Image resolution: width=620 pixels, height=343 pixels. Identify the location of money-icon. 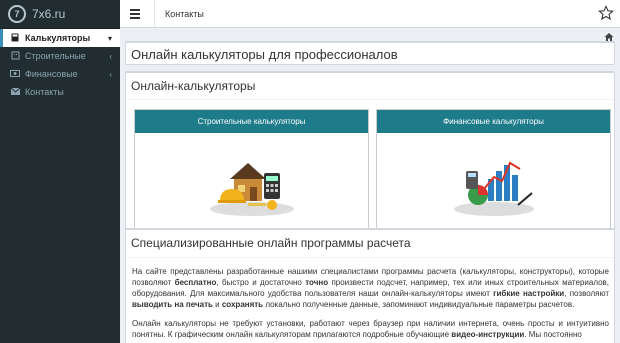
(15, 74).